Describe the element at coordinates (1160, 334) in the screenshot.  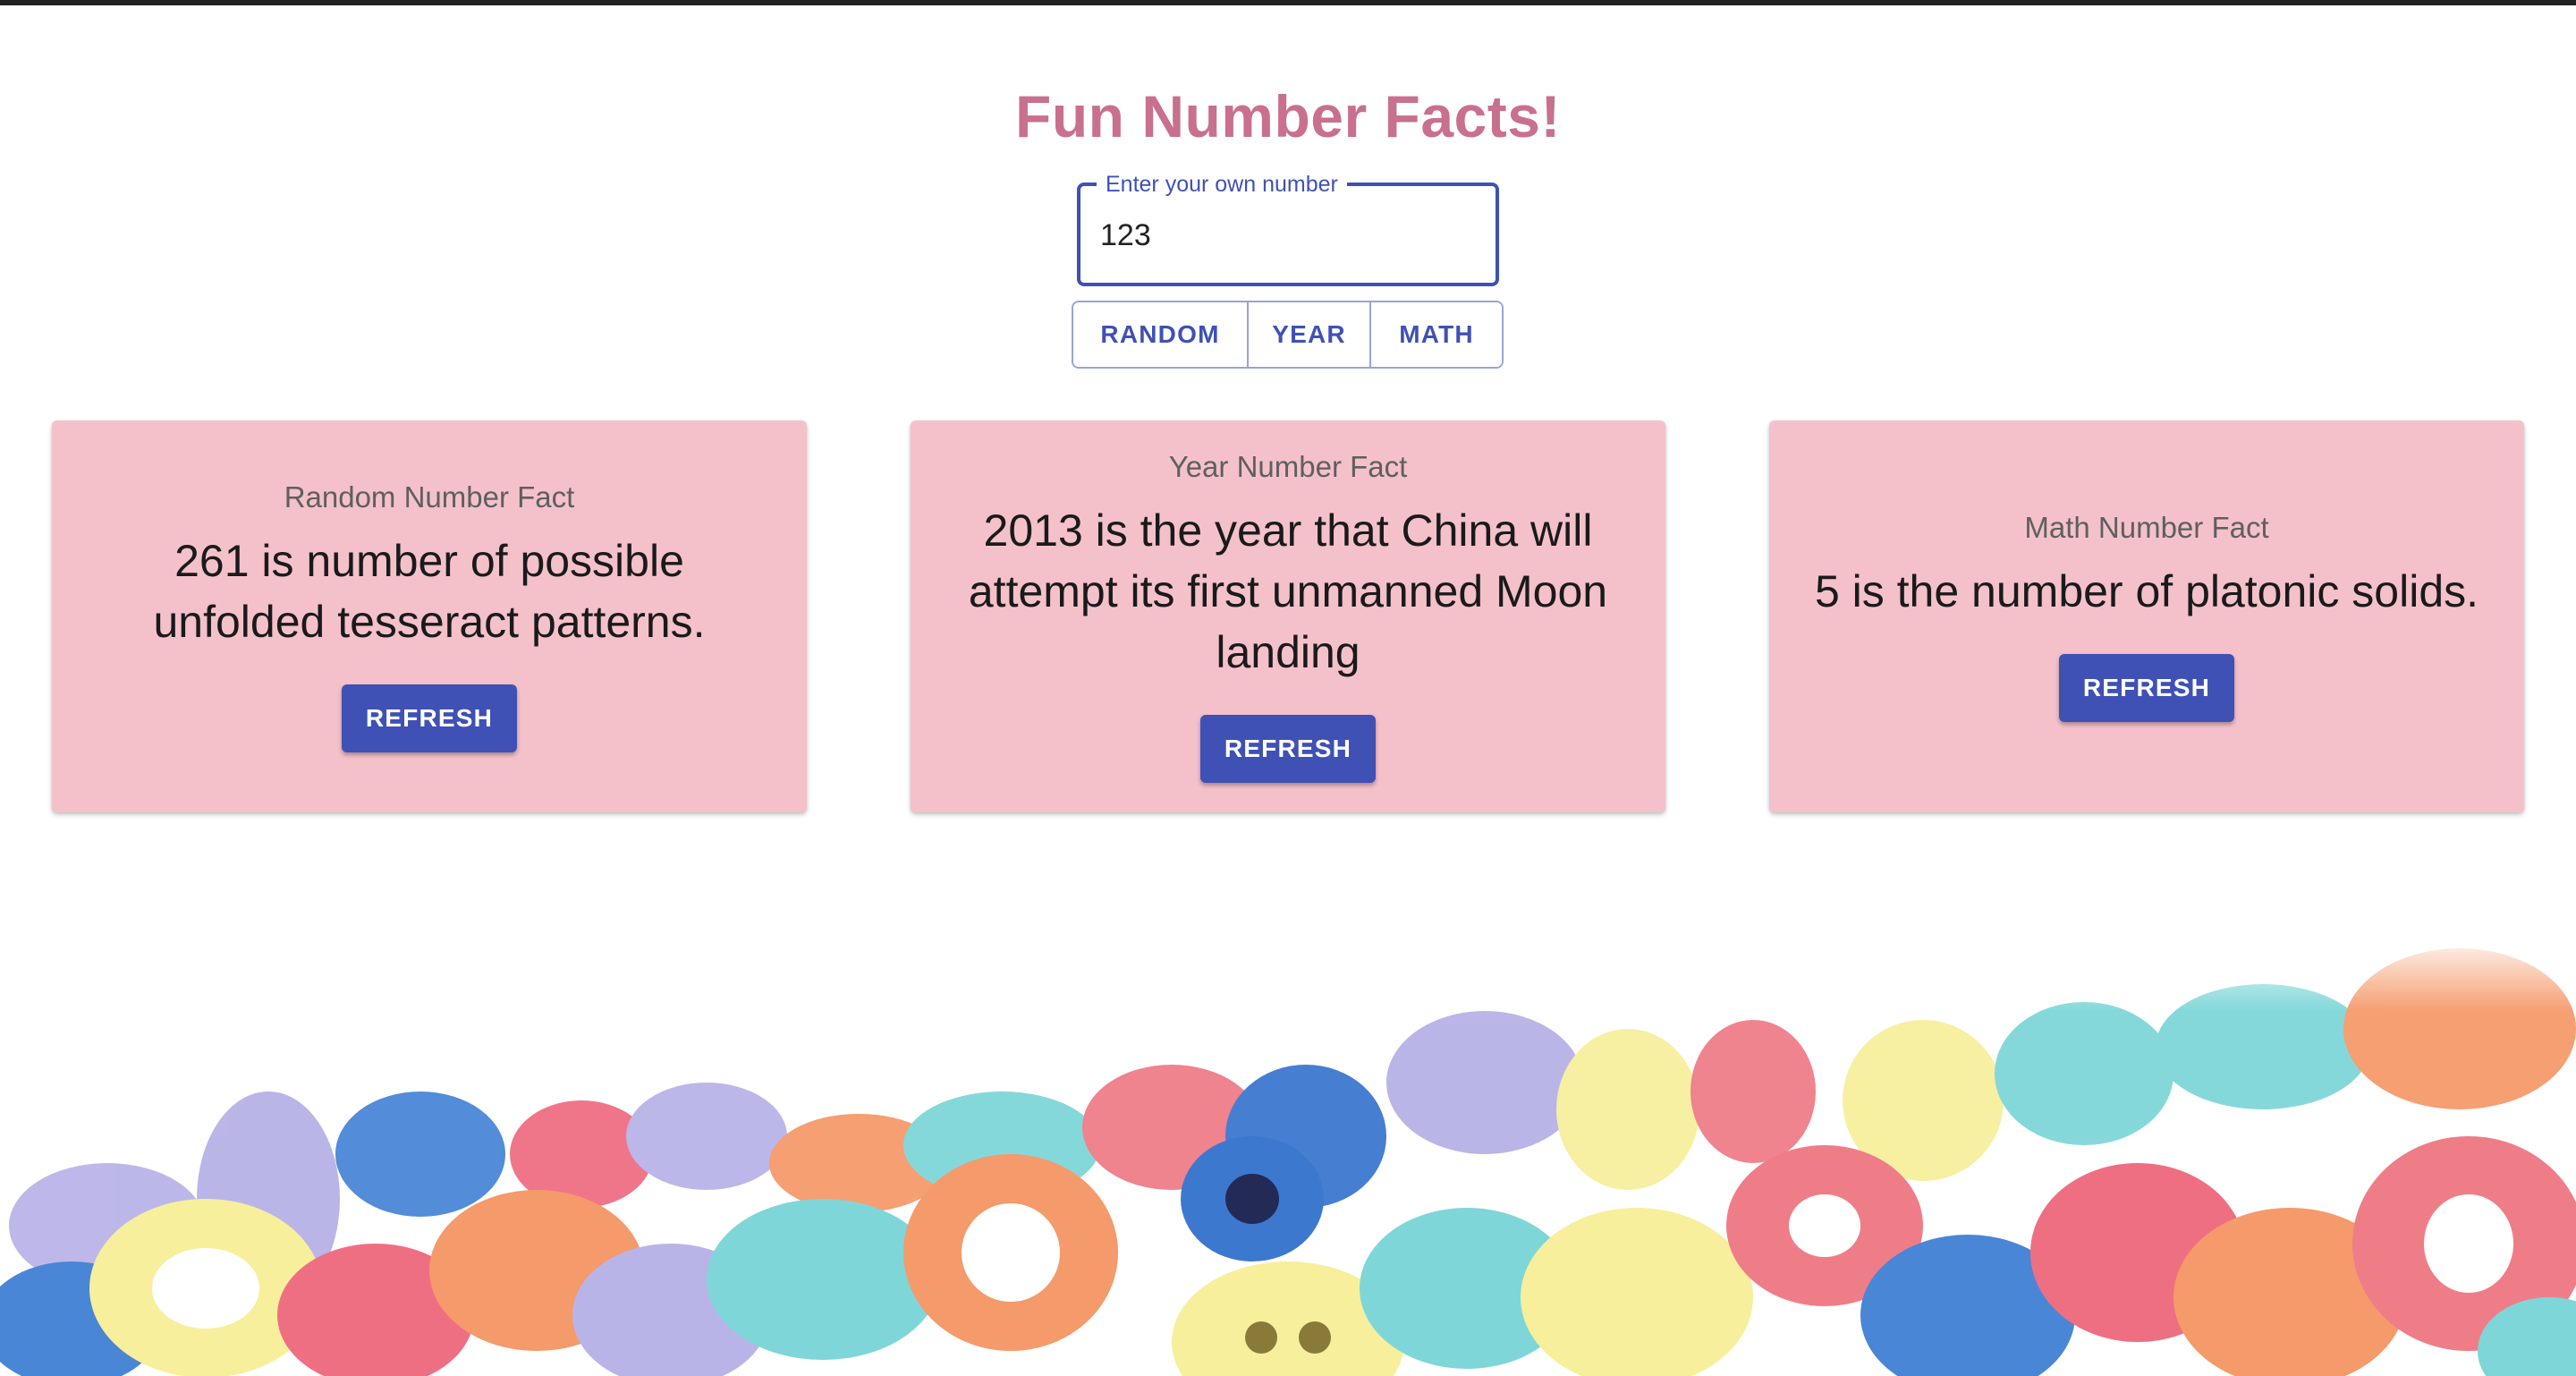
I see `random-button: RANDOM` at that location.